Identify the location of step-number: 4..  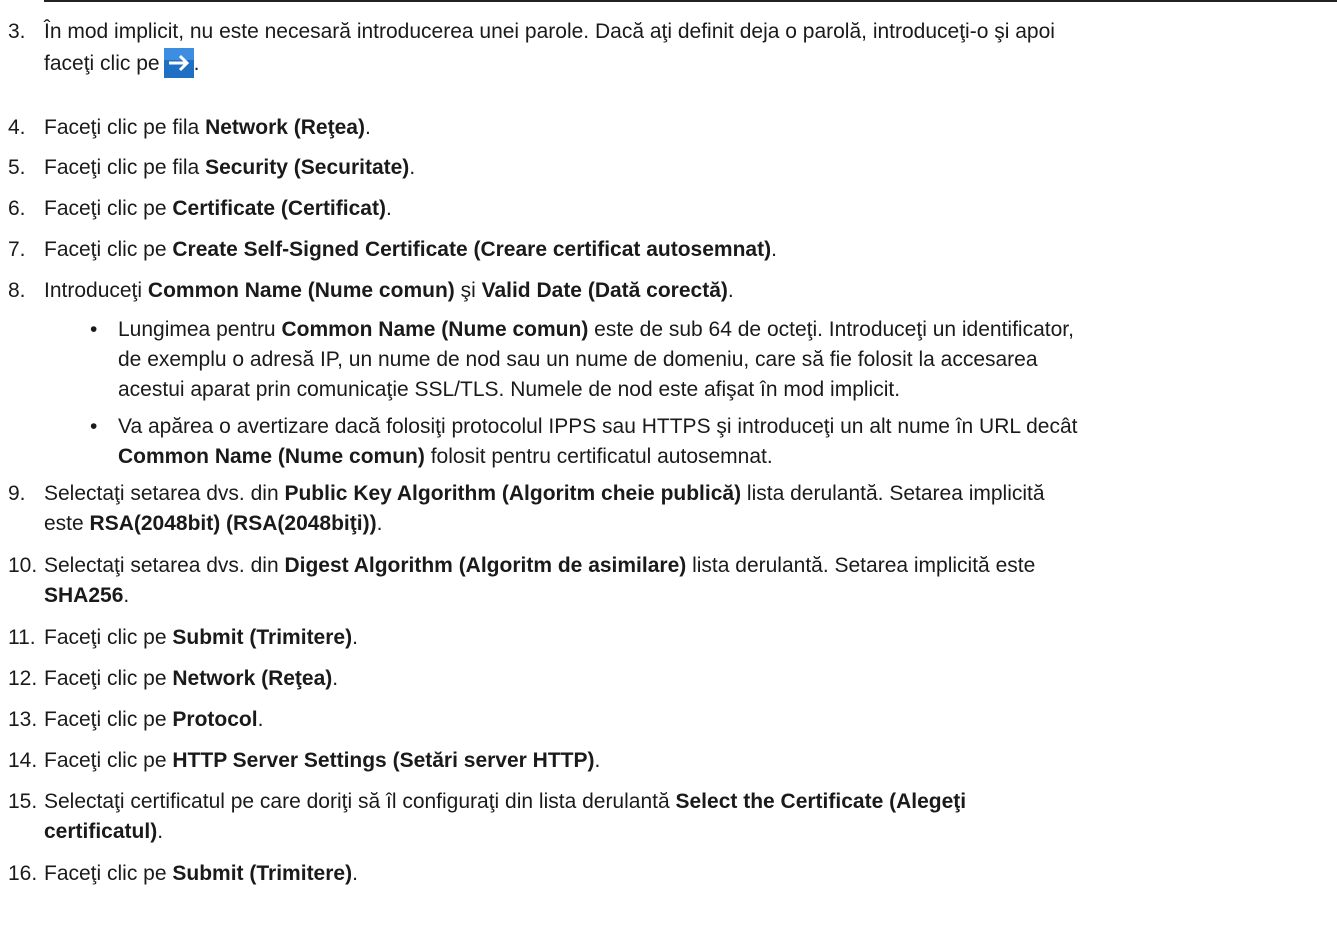
(17, 127).